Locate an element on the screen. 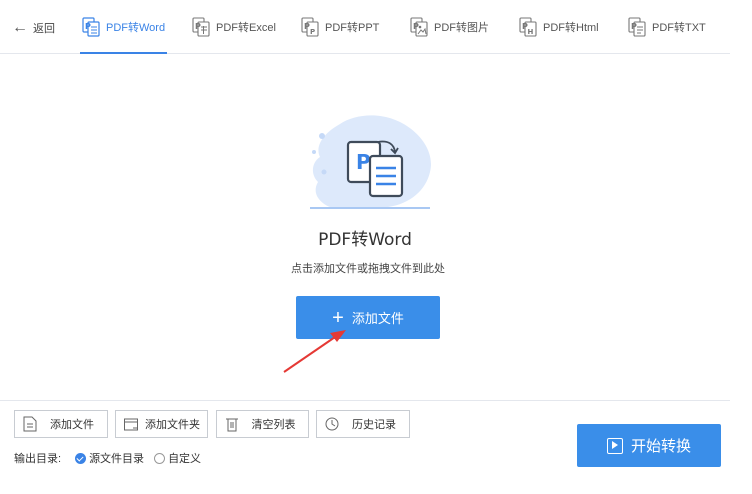 The width and height of the screenshot is (752, 494). tab-label: PDF转图片 is located at coordinates (461, 28).